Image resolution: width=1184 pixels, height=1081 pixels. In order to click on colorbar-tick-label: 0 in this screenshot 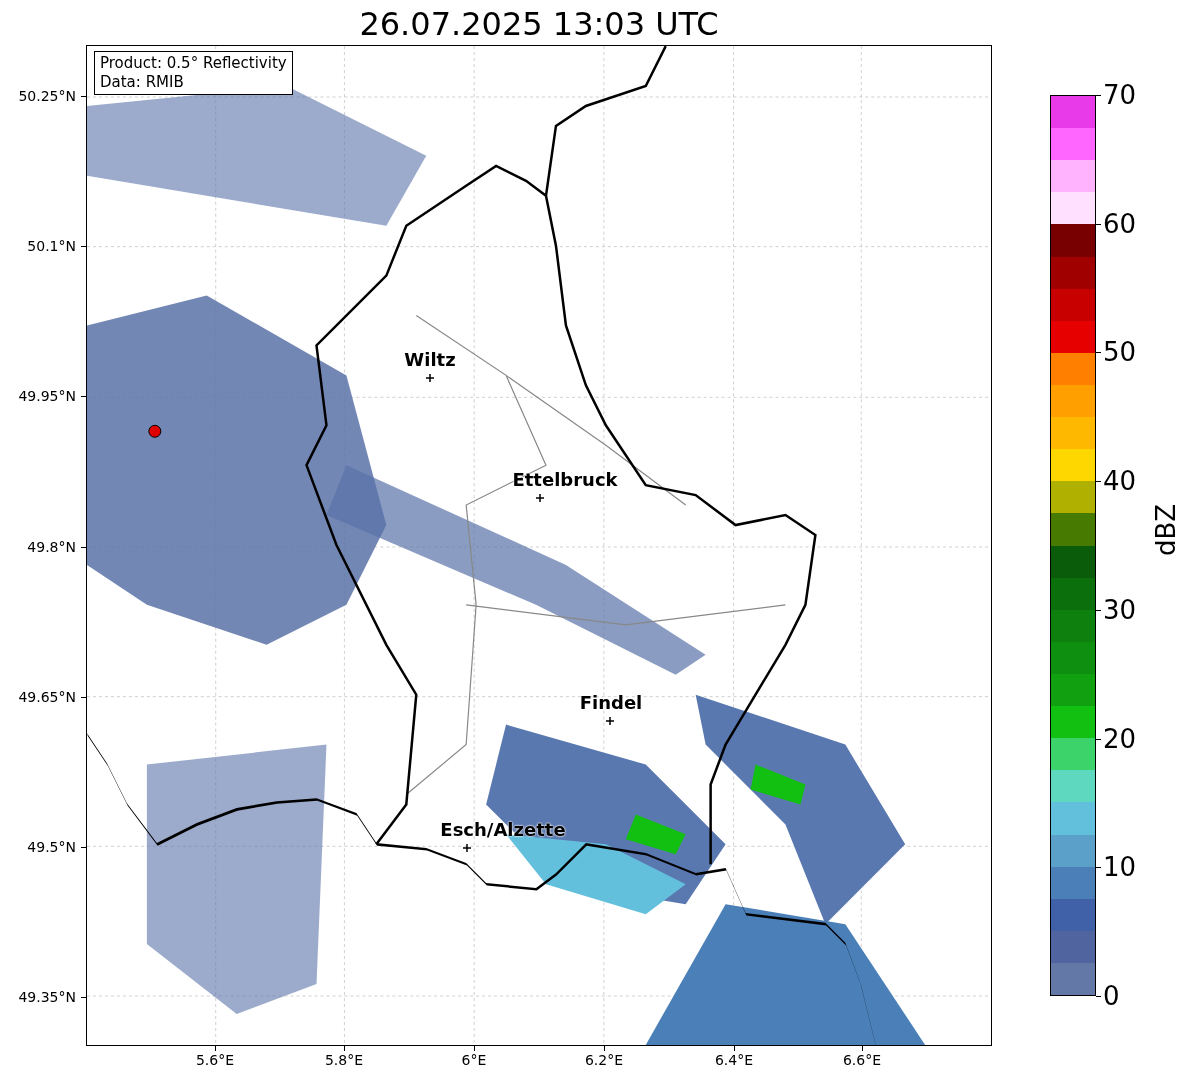, I will do `click(1111, 996)`.